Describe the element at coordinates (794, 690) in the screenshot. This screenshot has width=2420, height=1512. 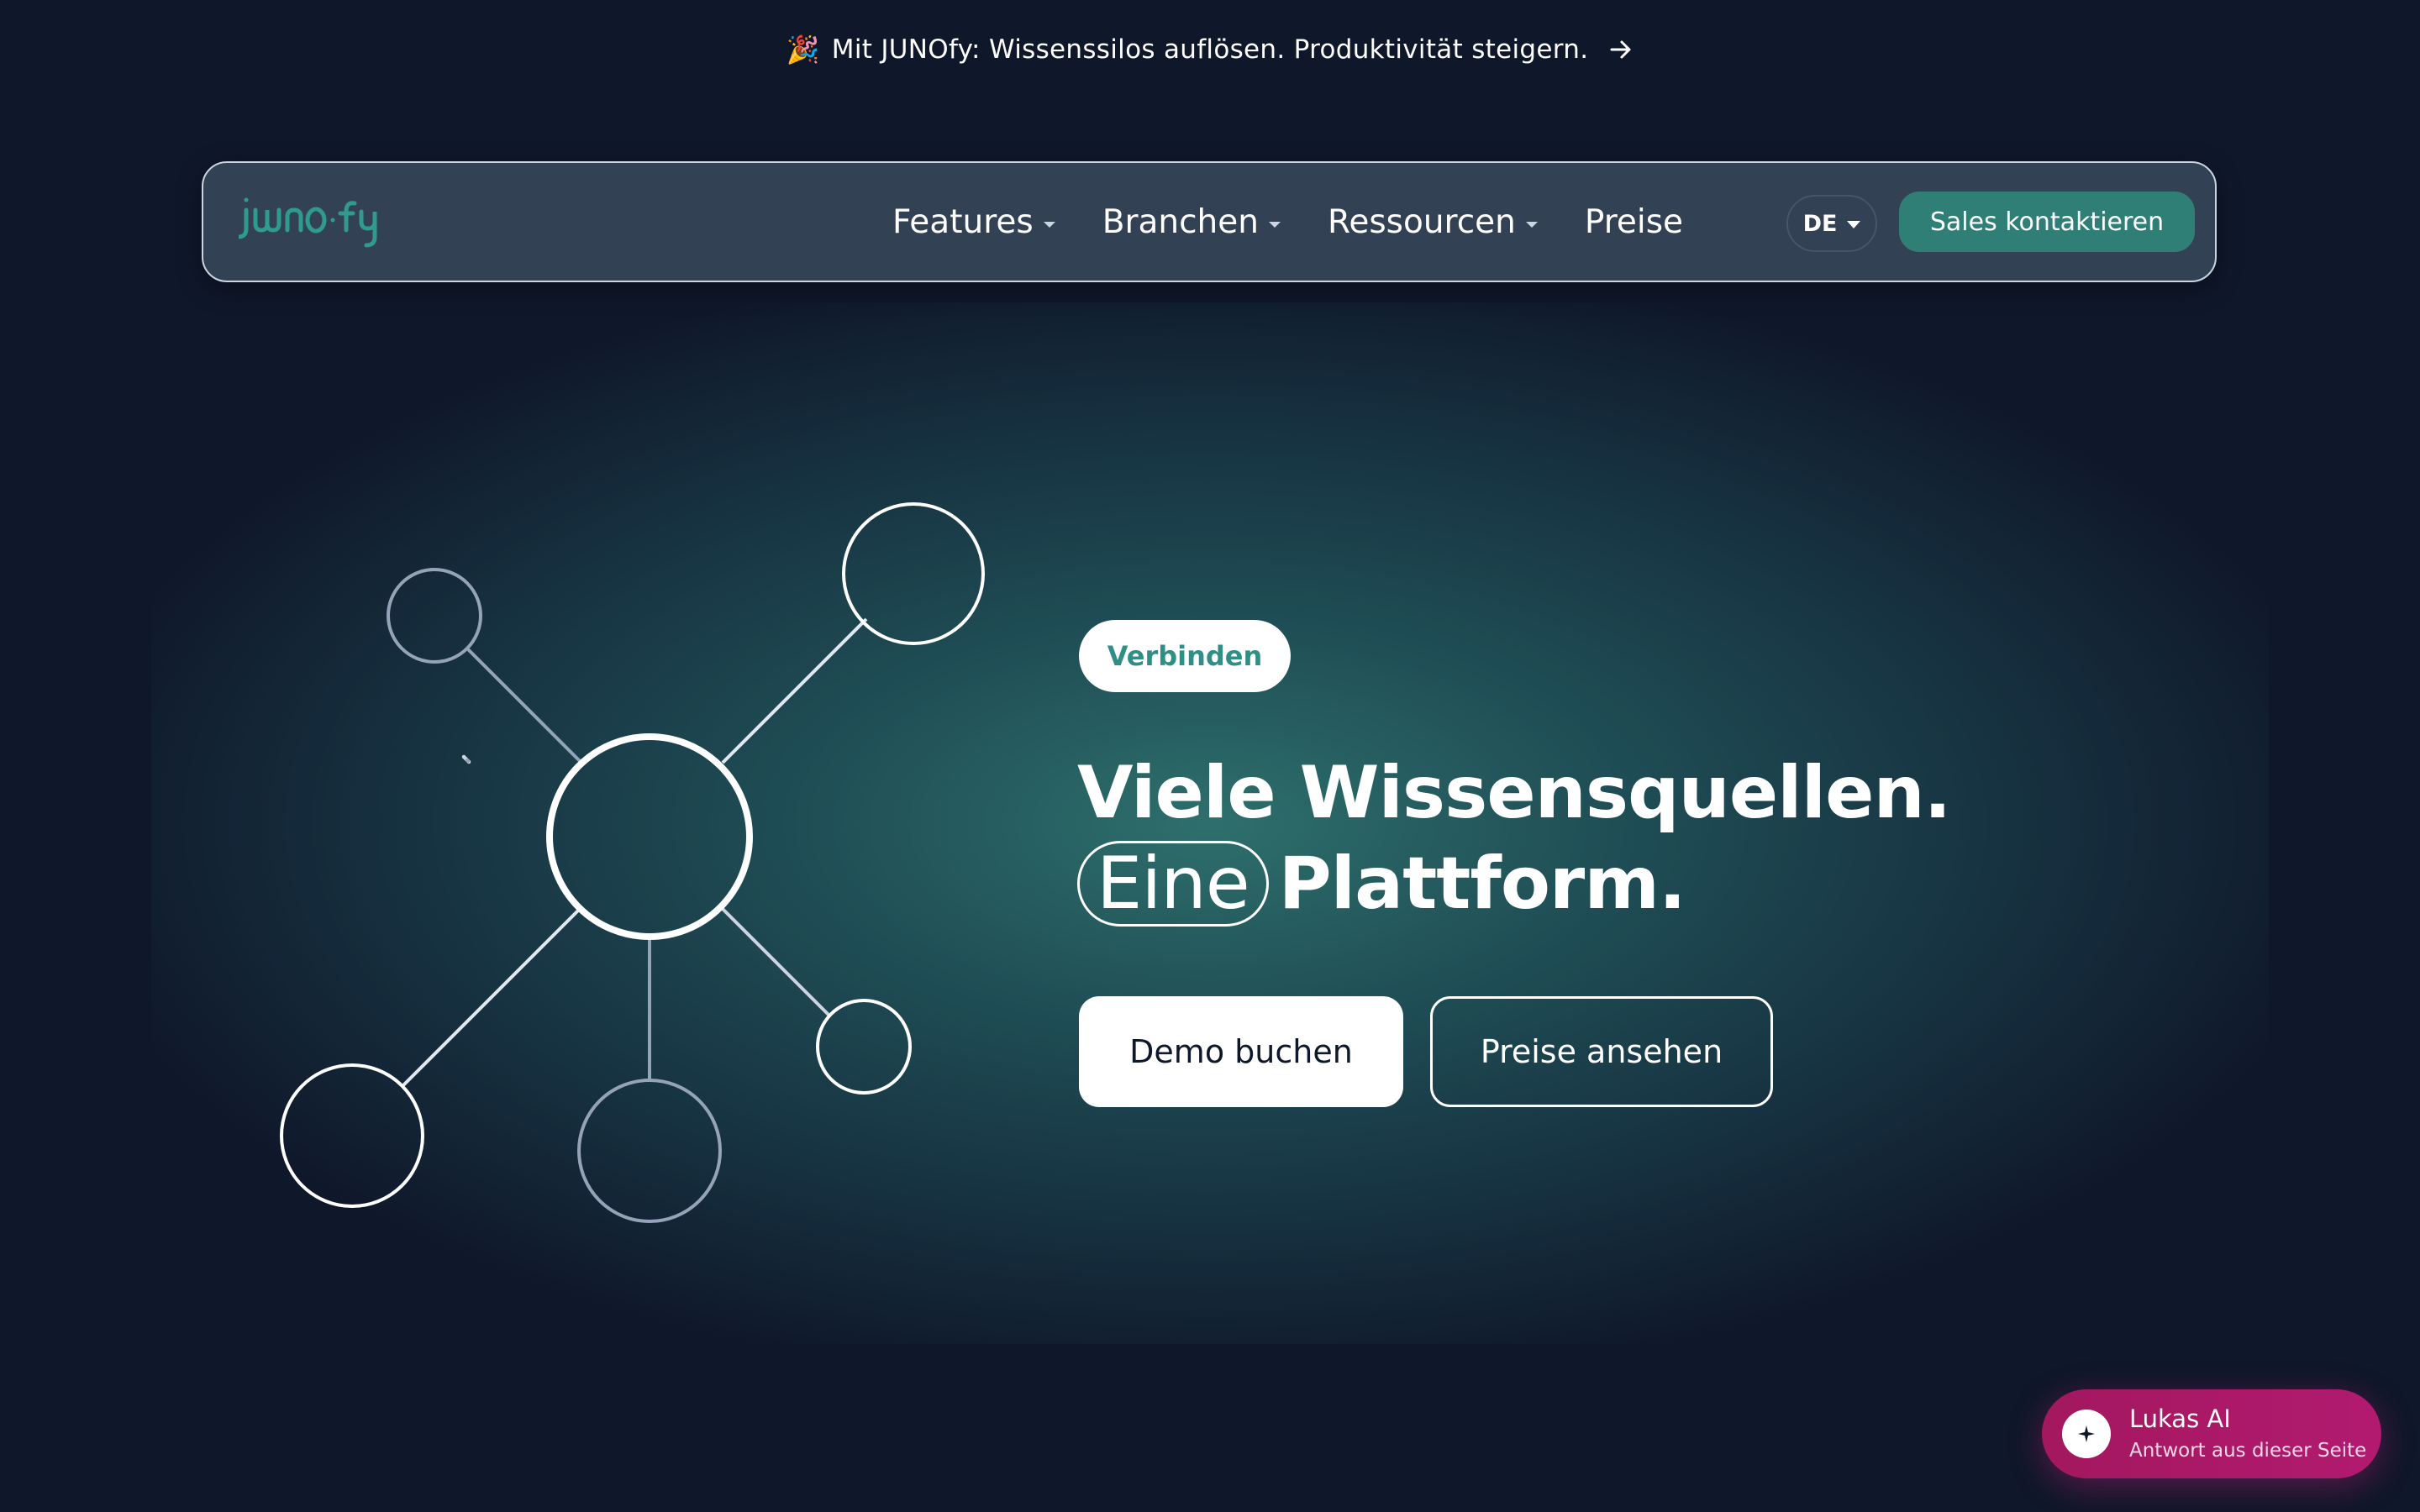
I see `edge-hub-top-right` at that location.